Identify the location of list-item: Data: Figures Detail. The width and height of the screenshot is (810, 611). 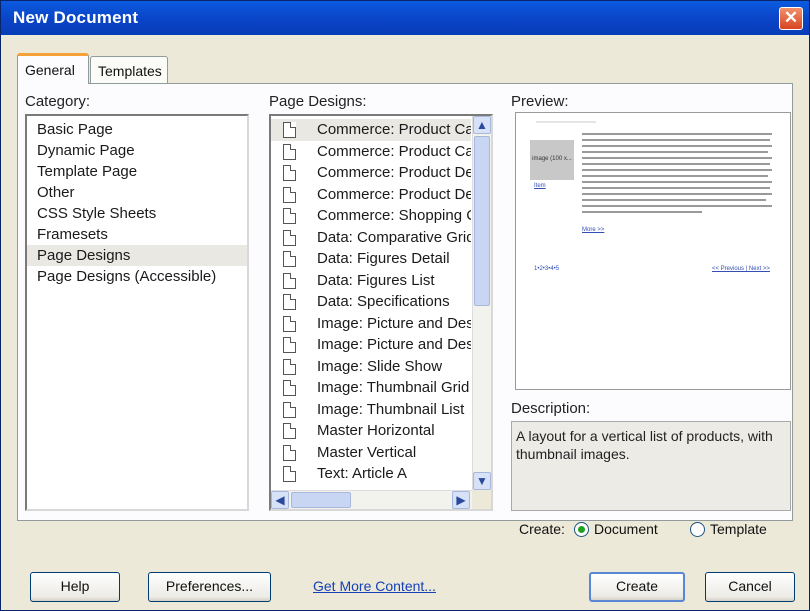
(371, 259).